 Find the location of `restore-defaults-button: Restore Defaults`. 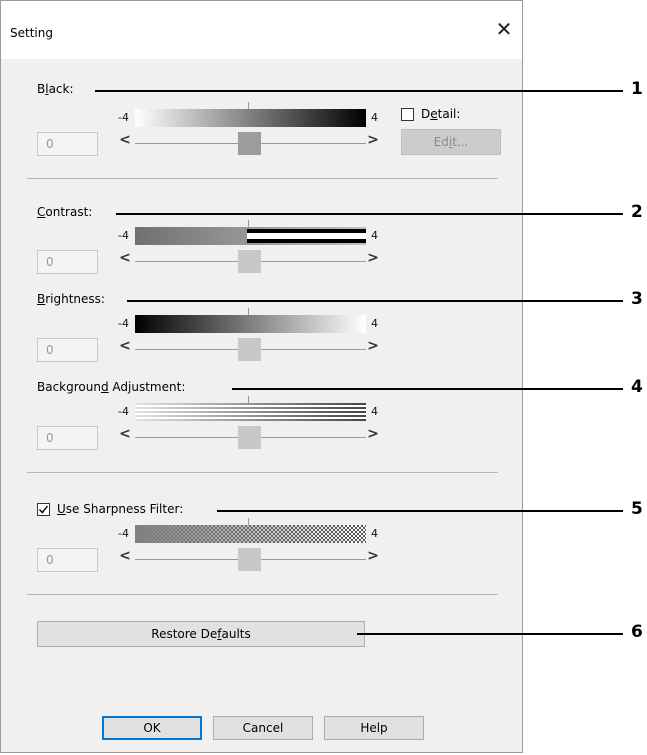

restore-defaults-button: Restore Defaults is located at coordinates (201, 634).